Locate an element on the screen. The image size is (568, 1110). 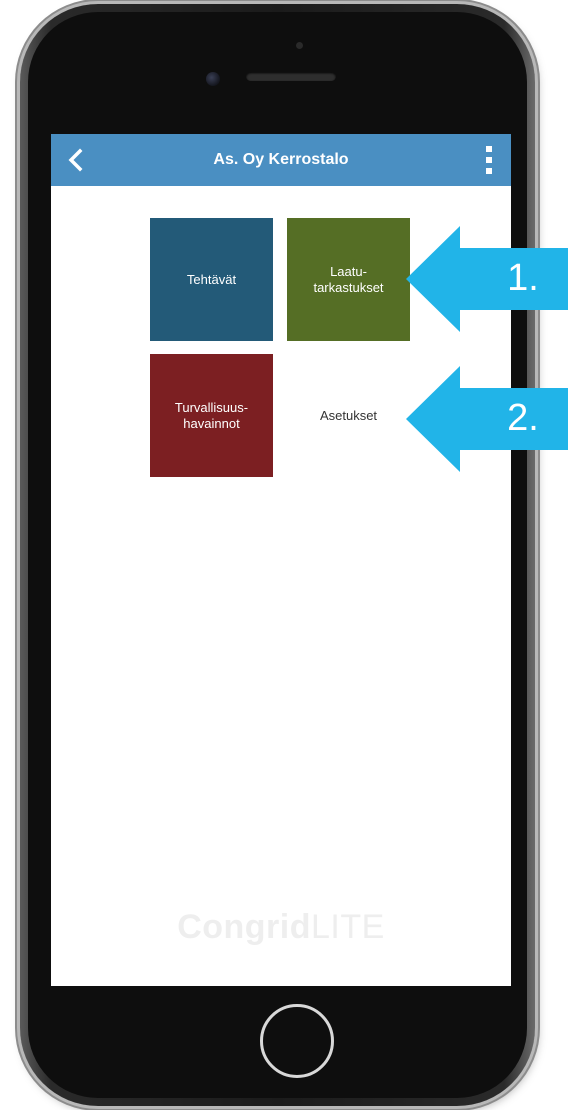
tile-label: Laatu- tarkastukset is located at coordinates (348, 279).